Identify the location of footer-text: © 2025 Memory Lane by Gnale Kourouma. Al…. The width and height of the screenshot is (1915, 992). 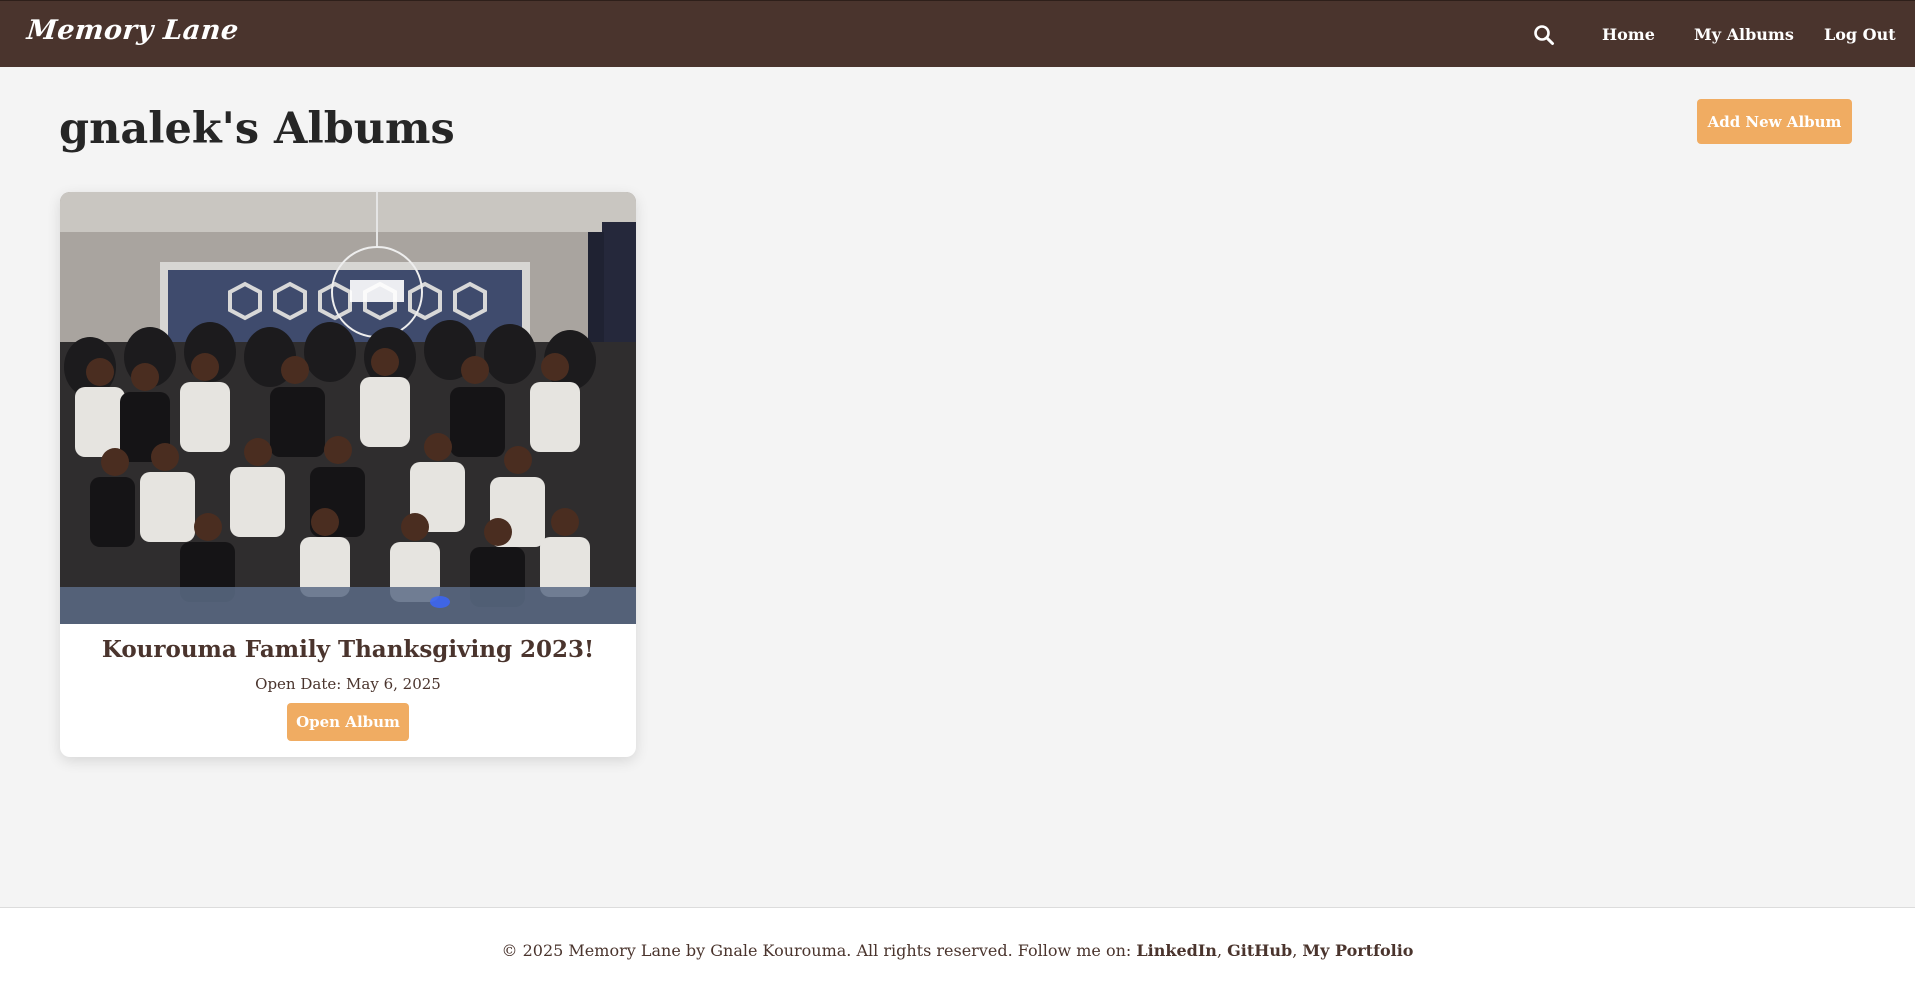
(957, 950).